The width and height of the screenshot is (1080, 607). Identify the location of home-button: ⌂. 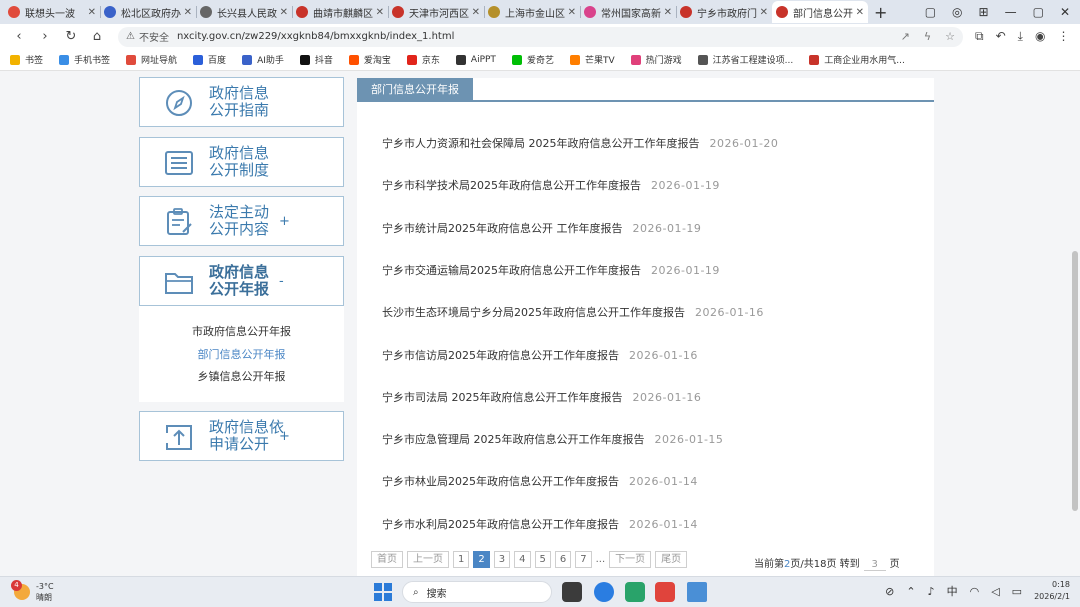
(97, 36).